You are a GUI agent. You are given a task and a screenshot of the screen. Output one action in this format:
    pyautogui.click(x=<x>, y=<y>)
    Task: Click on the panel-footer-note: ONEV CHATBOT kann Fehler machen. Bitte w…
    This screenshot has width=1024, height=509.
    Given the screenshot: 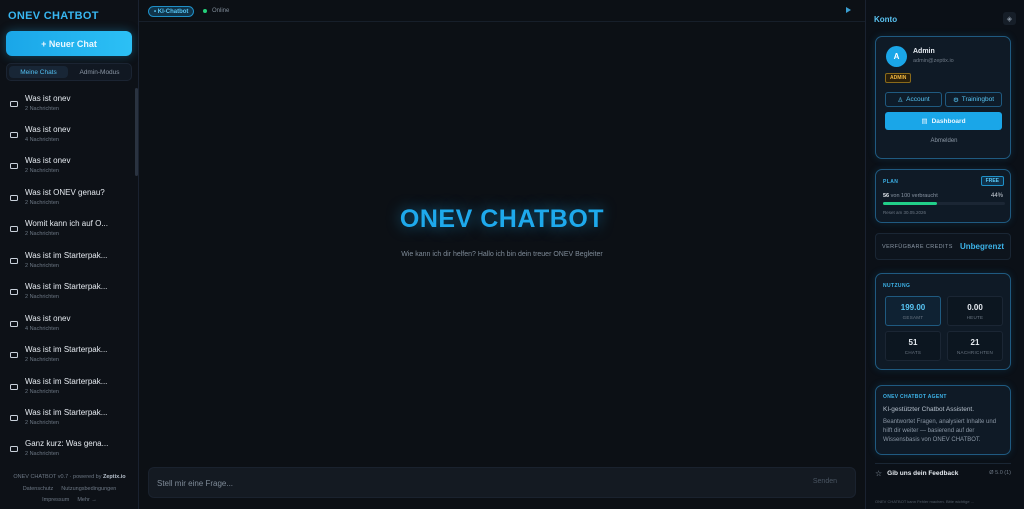 What is the action you would take?
    pyautogui.click(x=924, y=501)
    